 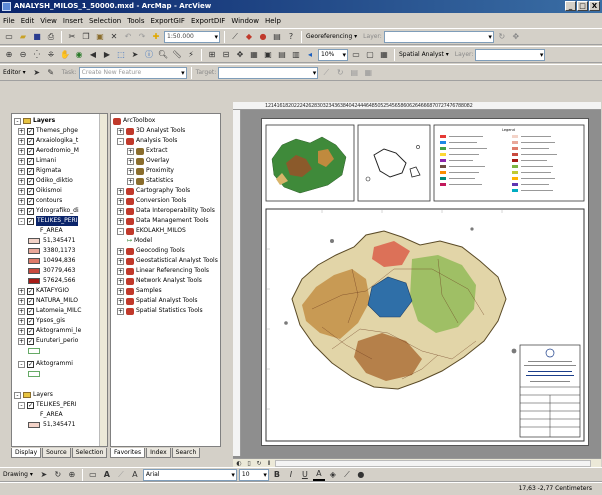 What do you see at coordinates (166, 121) in the screenshot?
I see `arctoolbox-root: ArcToolbox` at bounding box center [166, 121].